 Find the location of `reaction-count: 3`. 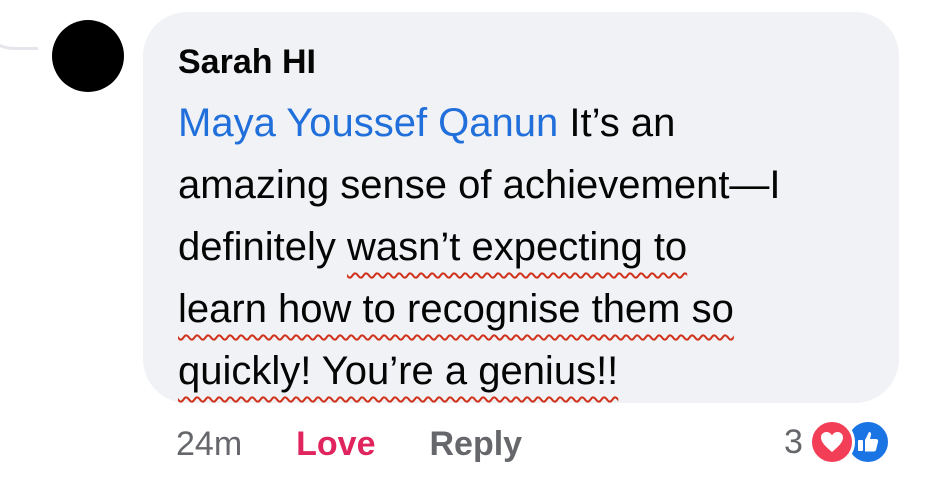

reaction-count: 3 is located at coordinates (793, 442).